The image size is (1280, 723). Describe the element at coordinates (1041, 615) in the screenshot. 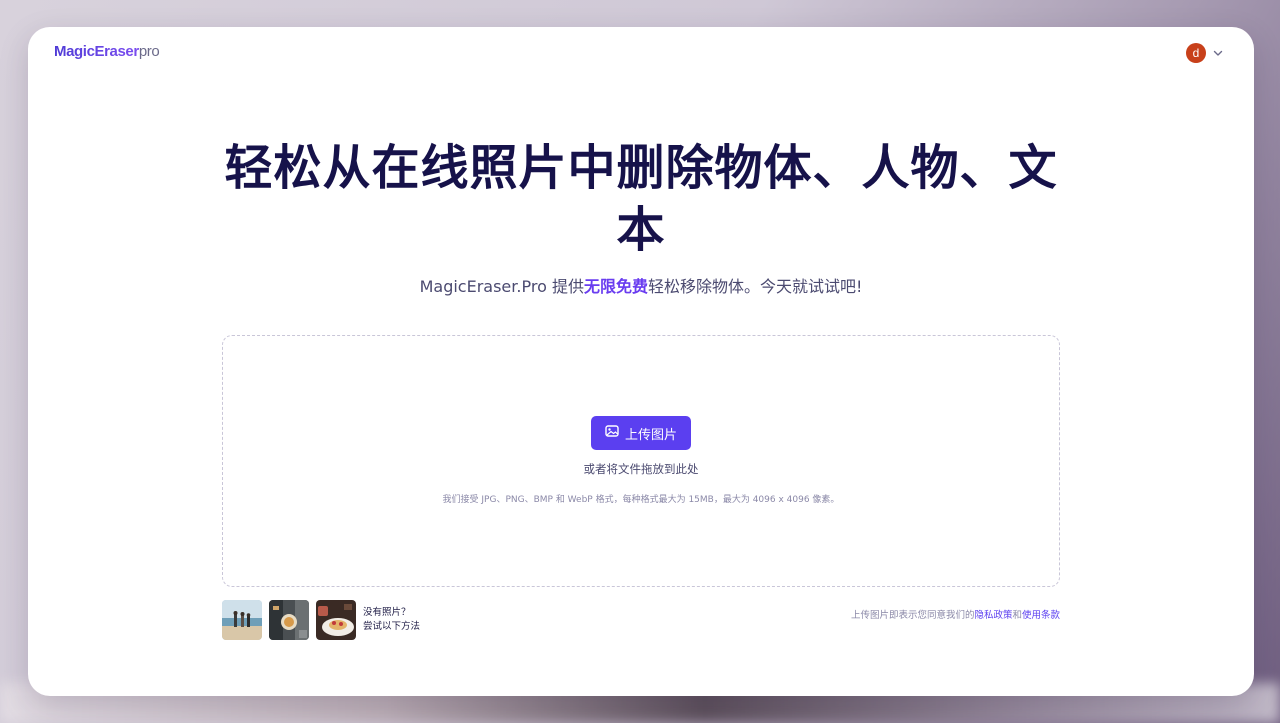

I see `terms-of-use-link: 使用条款` at that location.